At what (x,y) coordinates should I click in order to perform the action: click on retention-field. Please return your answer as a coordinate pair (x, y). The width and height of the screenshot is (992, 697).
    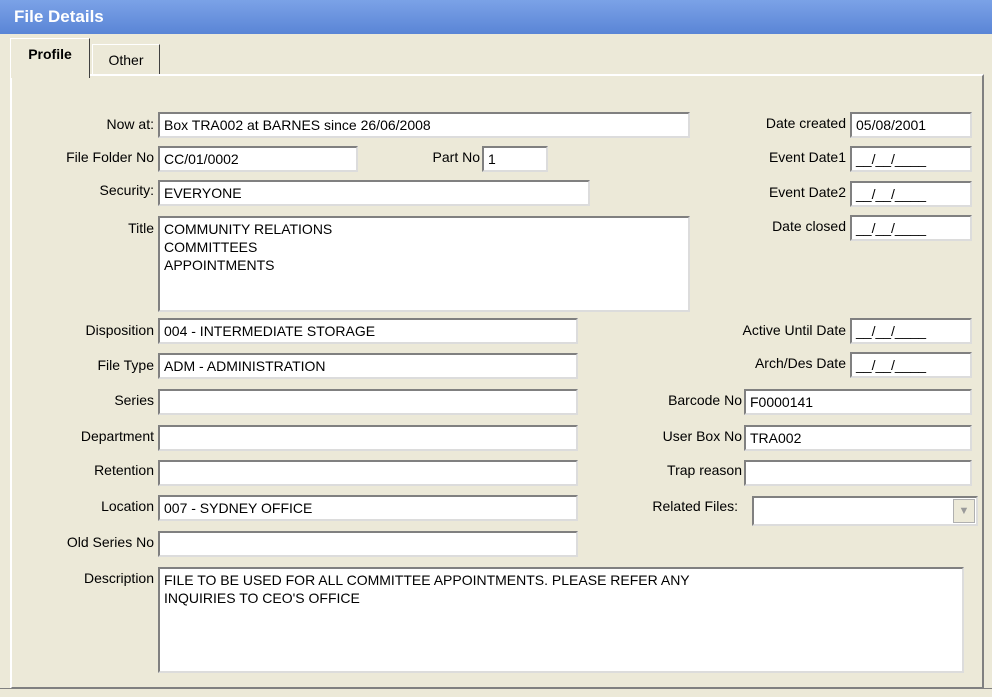
    Looking at the image, I should click on (368, 473).